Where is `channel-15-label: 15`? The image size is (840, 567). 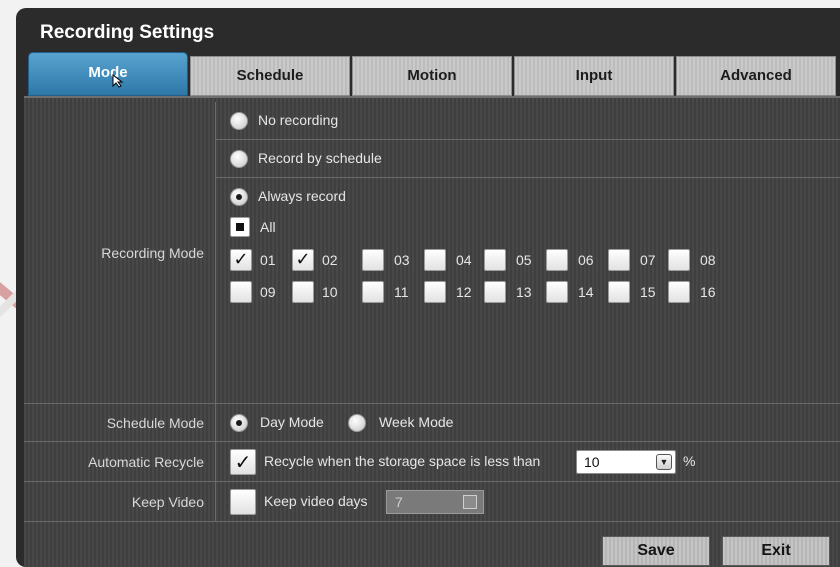
channel-15-label: 15 is located at coordinates (648, 292).